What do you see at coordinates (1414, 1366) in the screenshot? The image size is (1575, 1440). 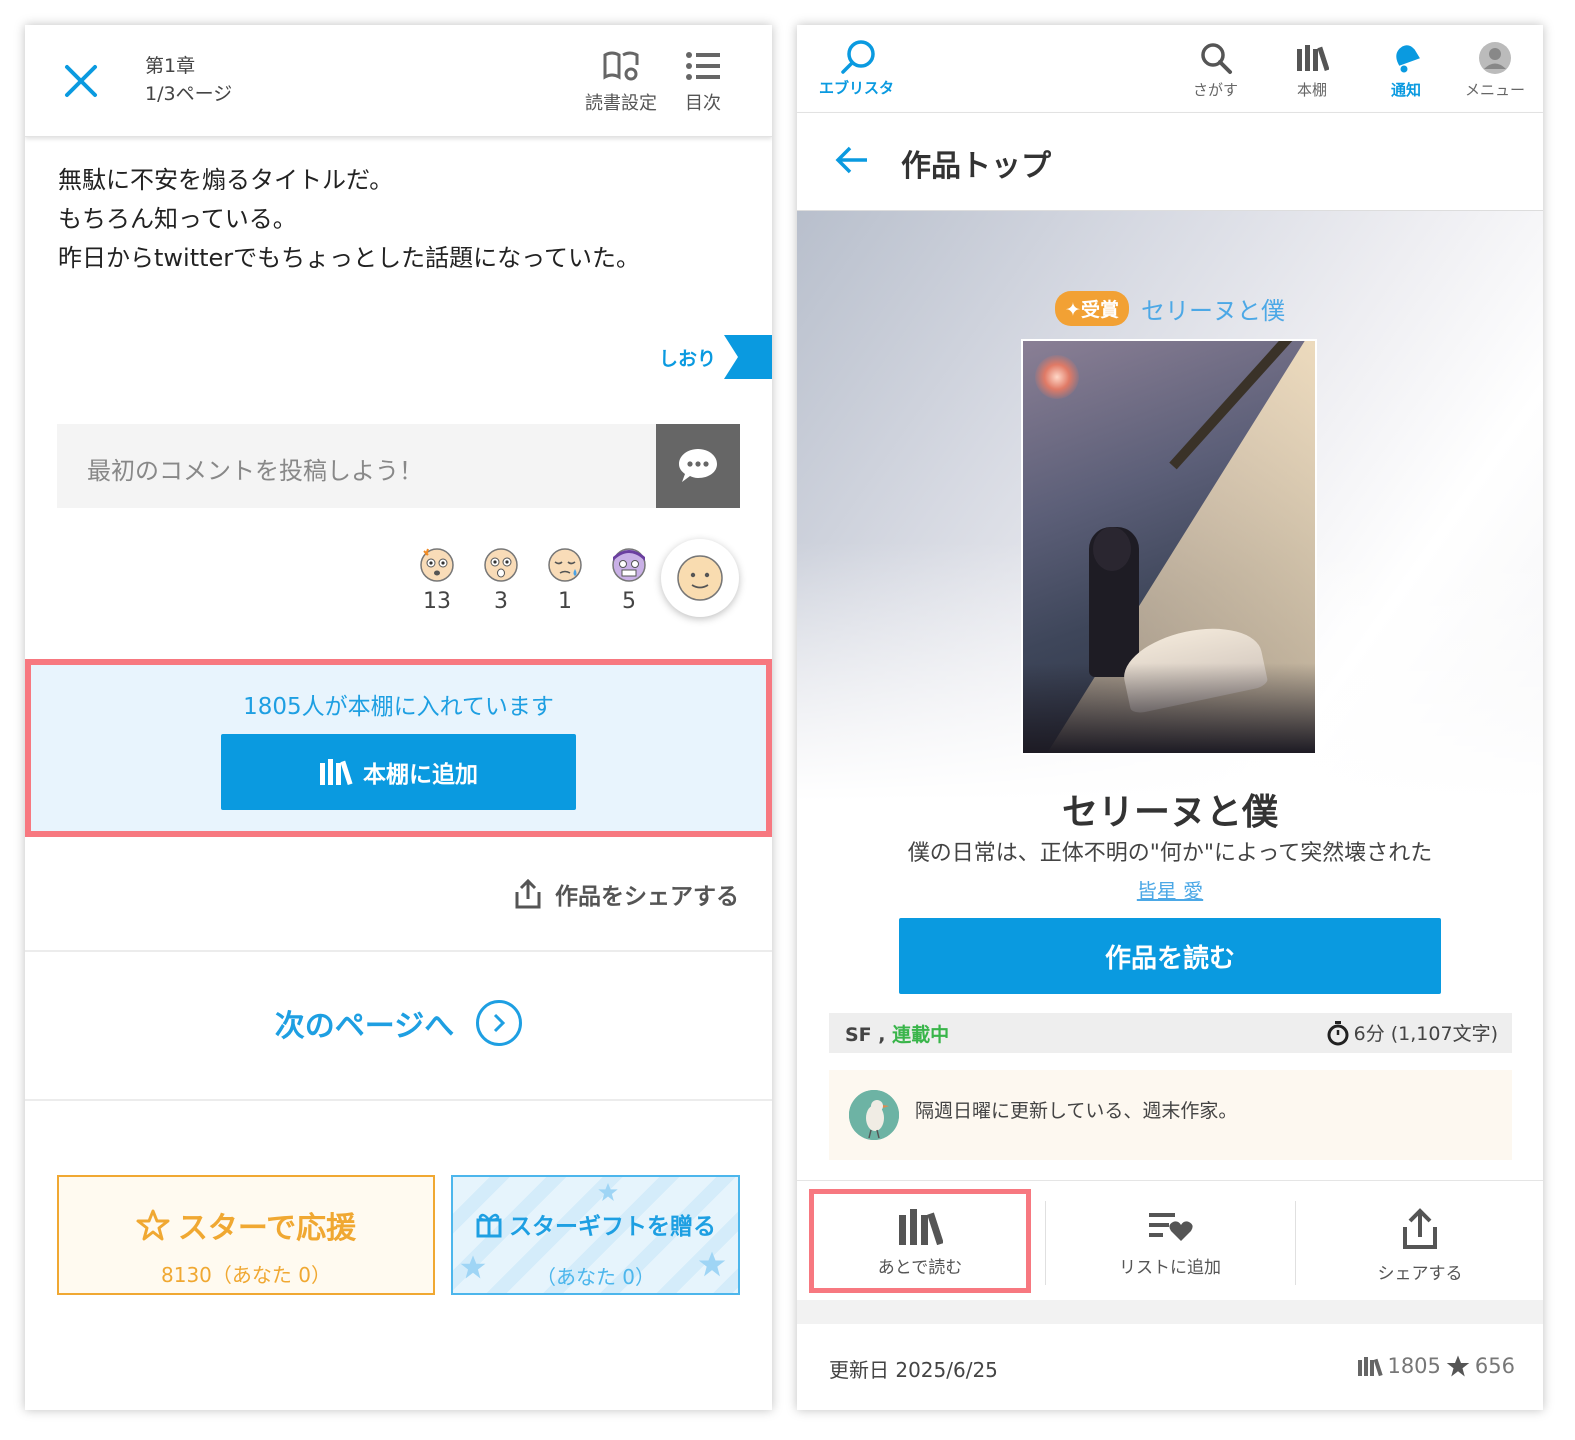 I see `bookshelf-total: 1805` at bounding box center [1414, 1366].